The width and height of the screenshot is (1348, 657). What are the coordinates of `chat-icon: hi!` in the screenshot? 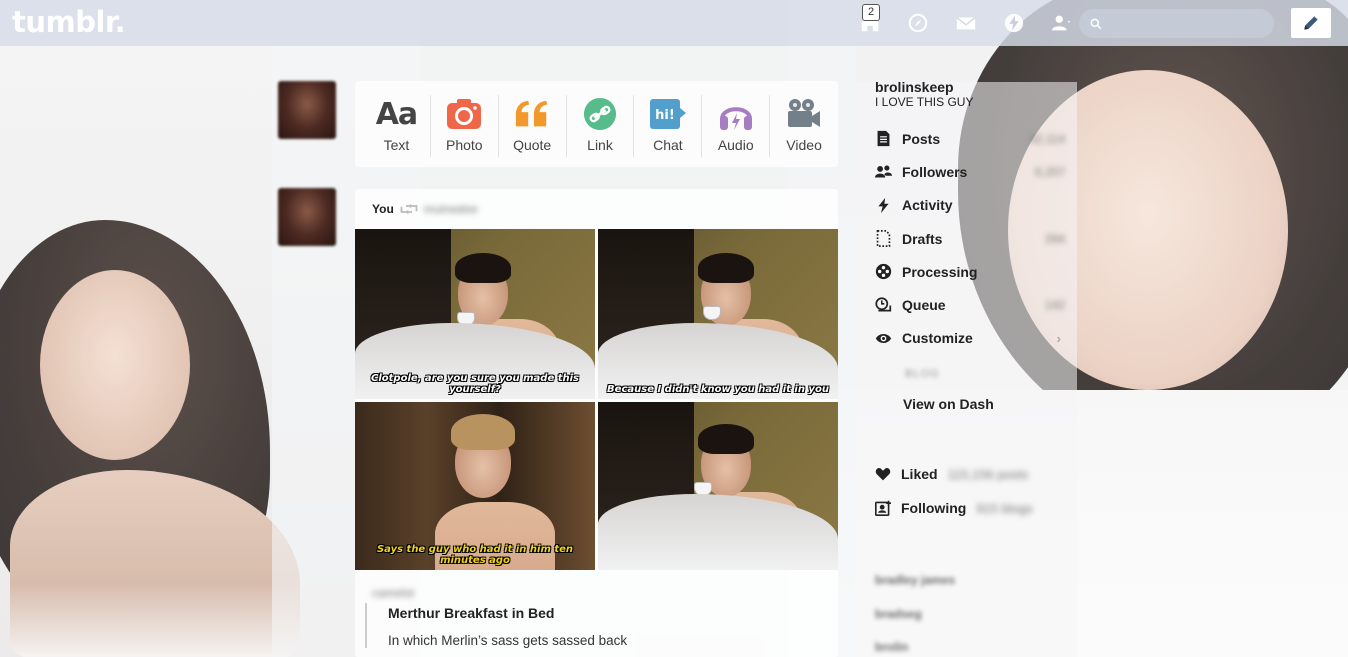 It's located at (667, 114).